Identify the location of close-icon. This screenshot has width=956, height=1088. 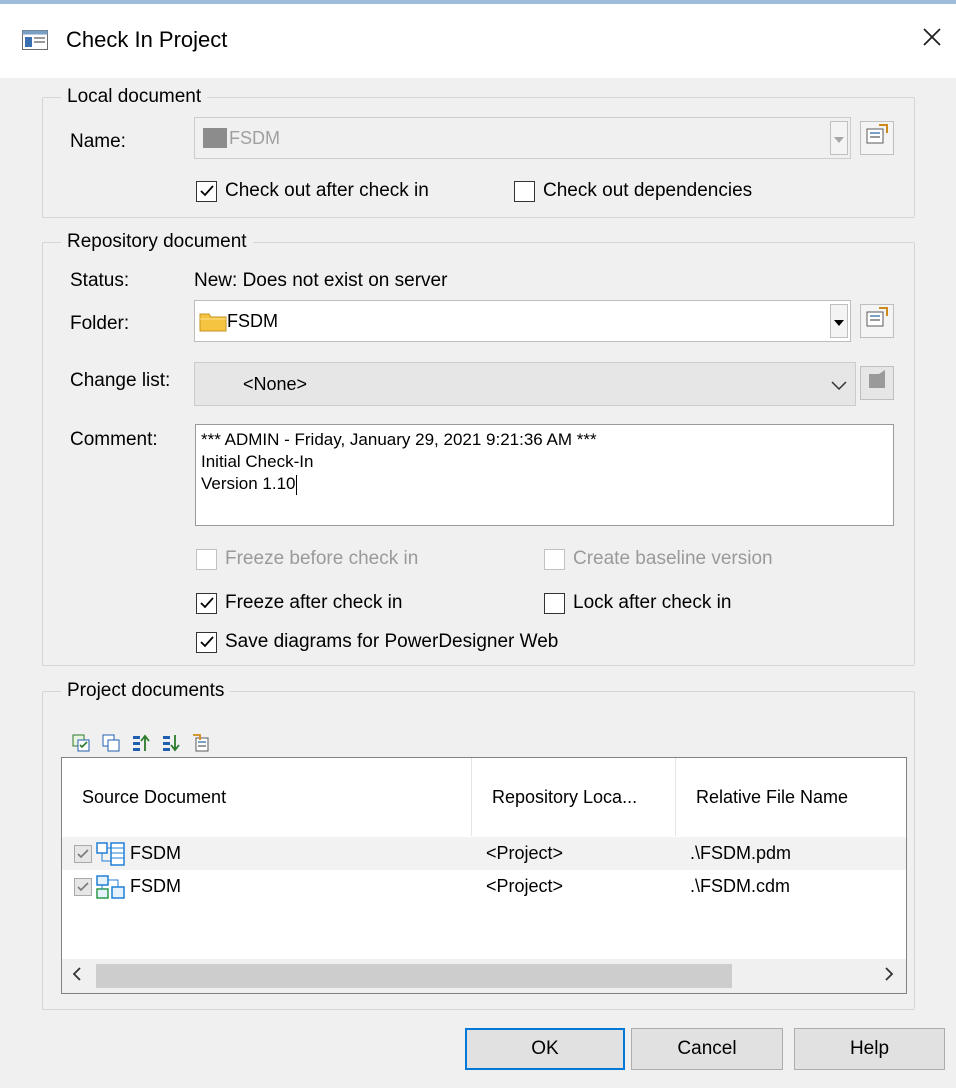
(932, 40).